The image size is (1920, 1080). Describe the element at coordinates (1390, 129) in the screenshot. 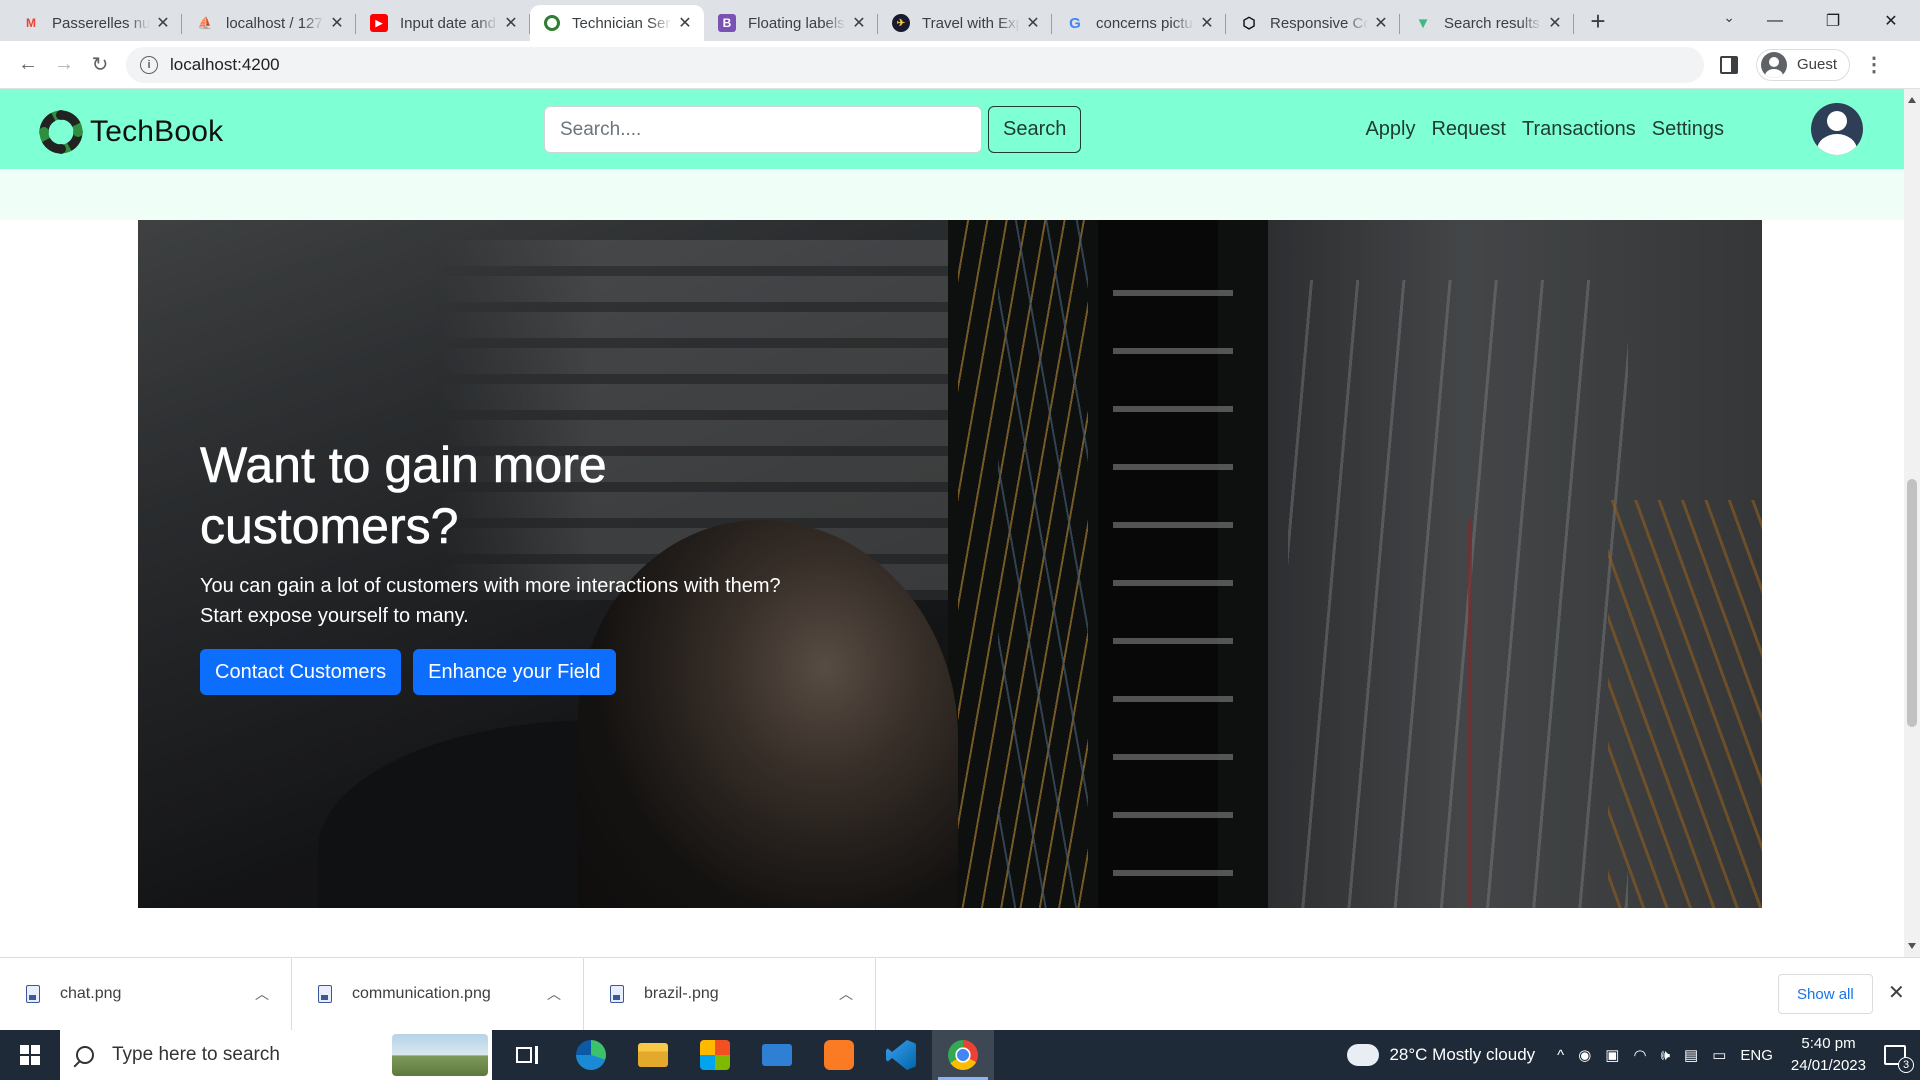

I see `nav-link-apply: Apply` at that location.